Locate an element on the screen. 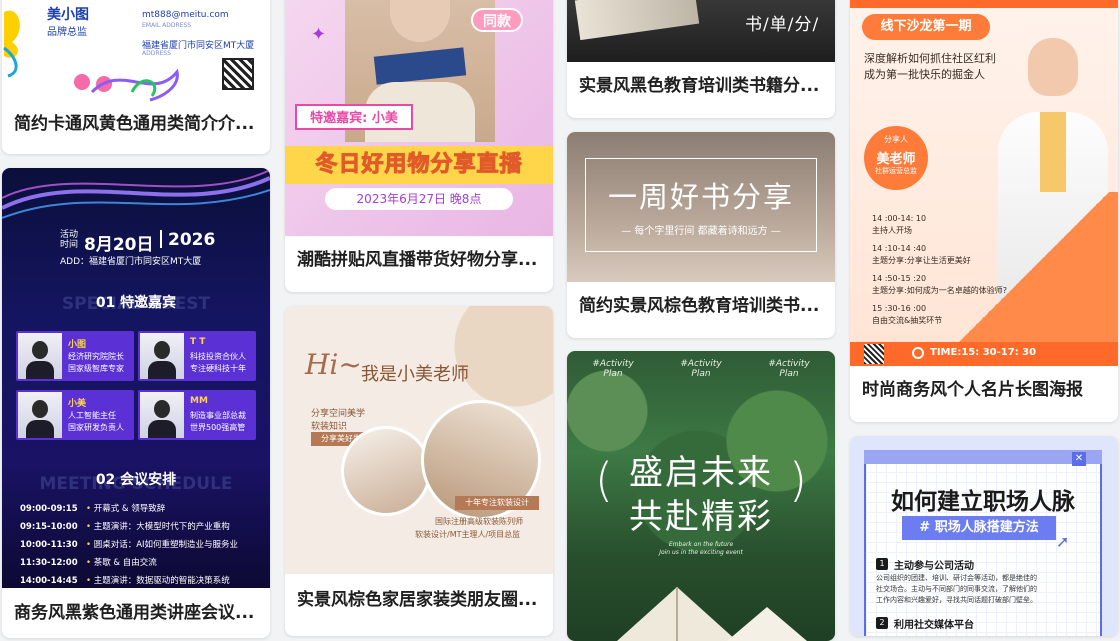 This screenshot has height=641, width=1120. schedule-item: 主题演讲：大模型时代下的产业重构 is located at coordinates (161, 527).